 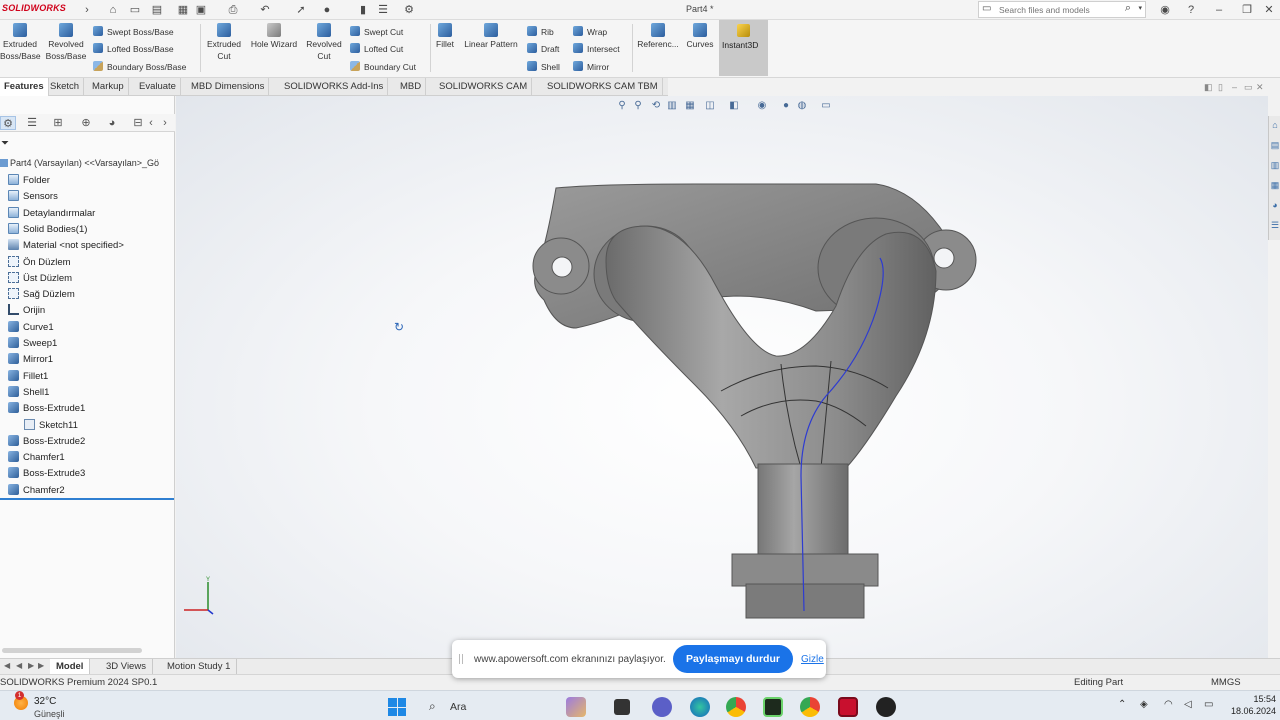 I want to click on system-clock: 15:54 18.06.2024, so click(x=1253, y=705).